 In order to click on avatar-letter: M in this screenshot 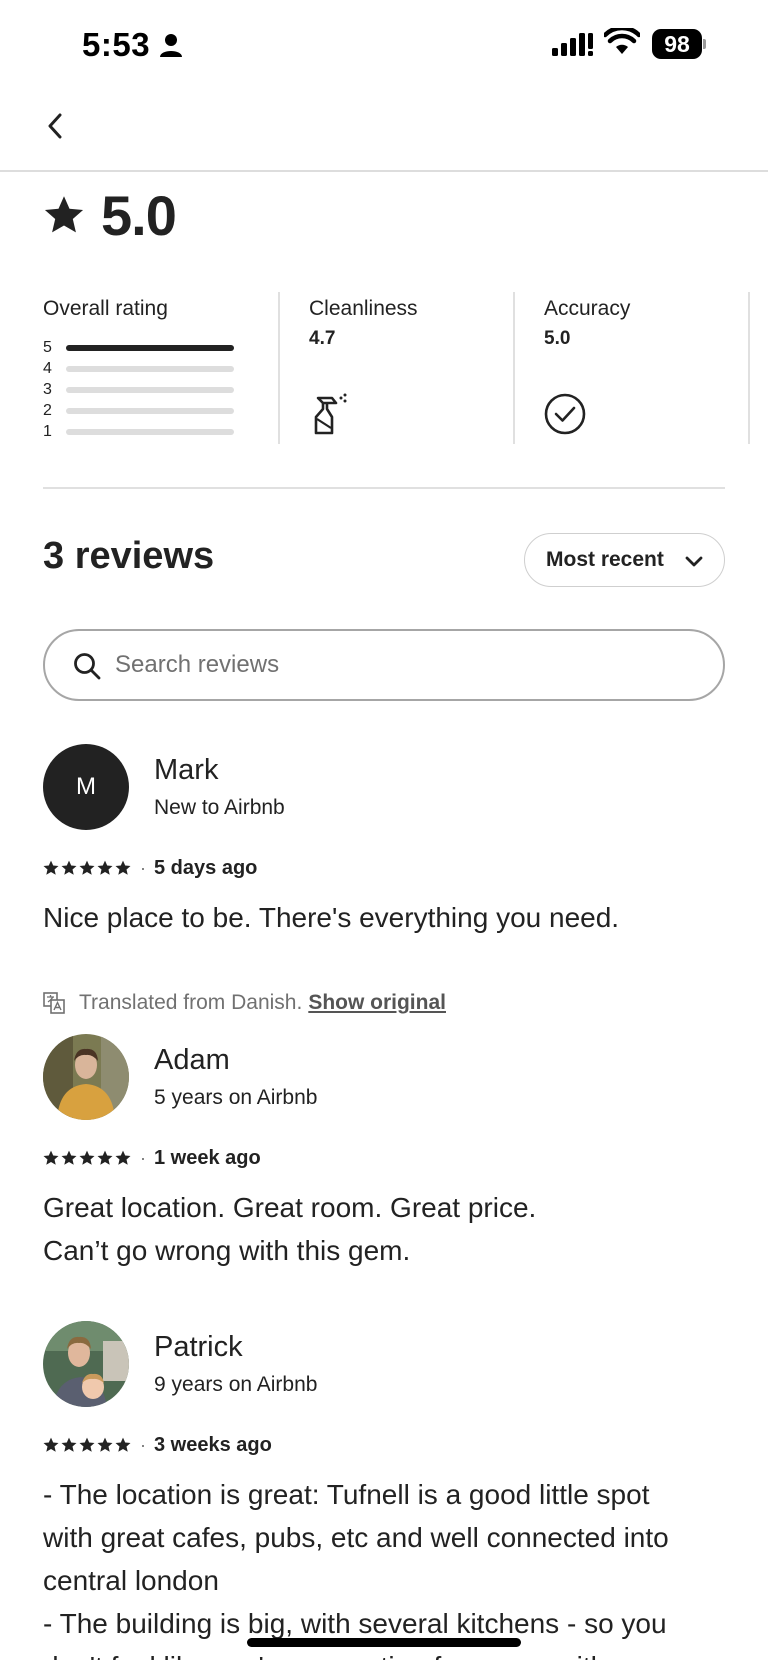, I will do `click(86, 787)`.